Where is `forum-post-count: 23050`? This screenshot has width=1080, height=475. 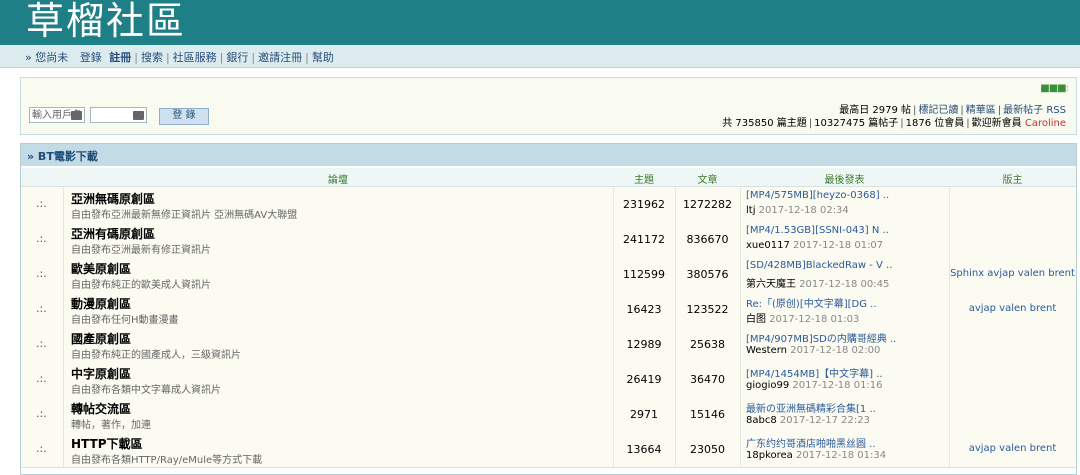 forum-post-count: 23050 is located at coordinates (707, 449).